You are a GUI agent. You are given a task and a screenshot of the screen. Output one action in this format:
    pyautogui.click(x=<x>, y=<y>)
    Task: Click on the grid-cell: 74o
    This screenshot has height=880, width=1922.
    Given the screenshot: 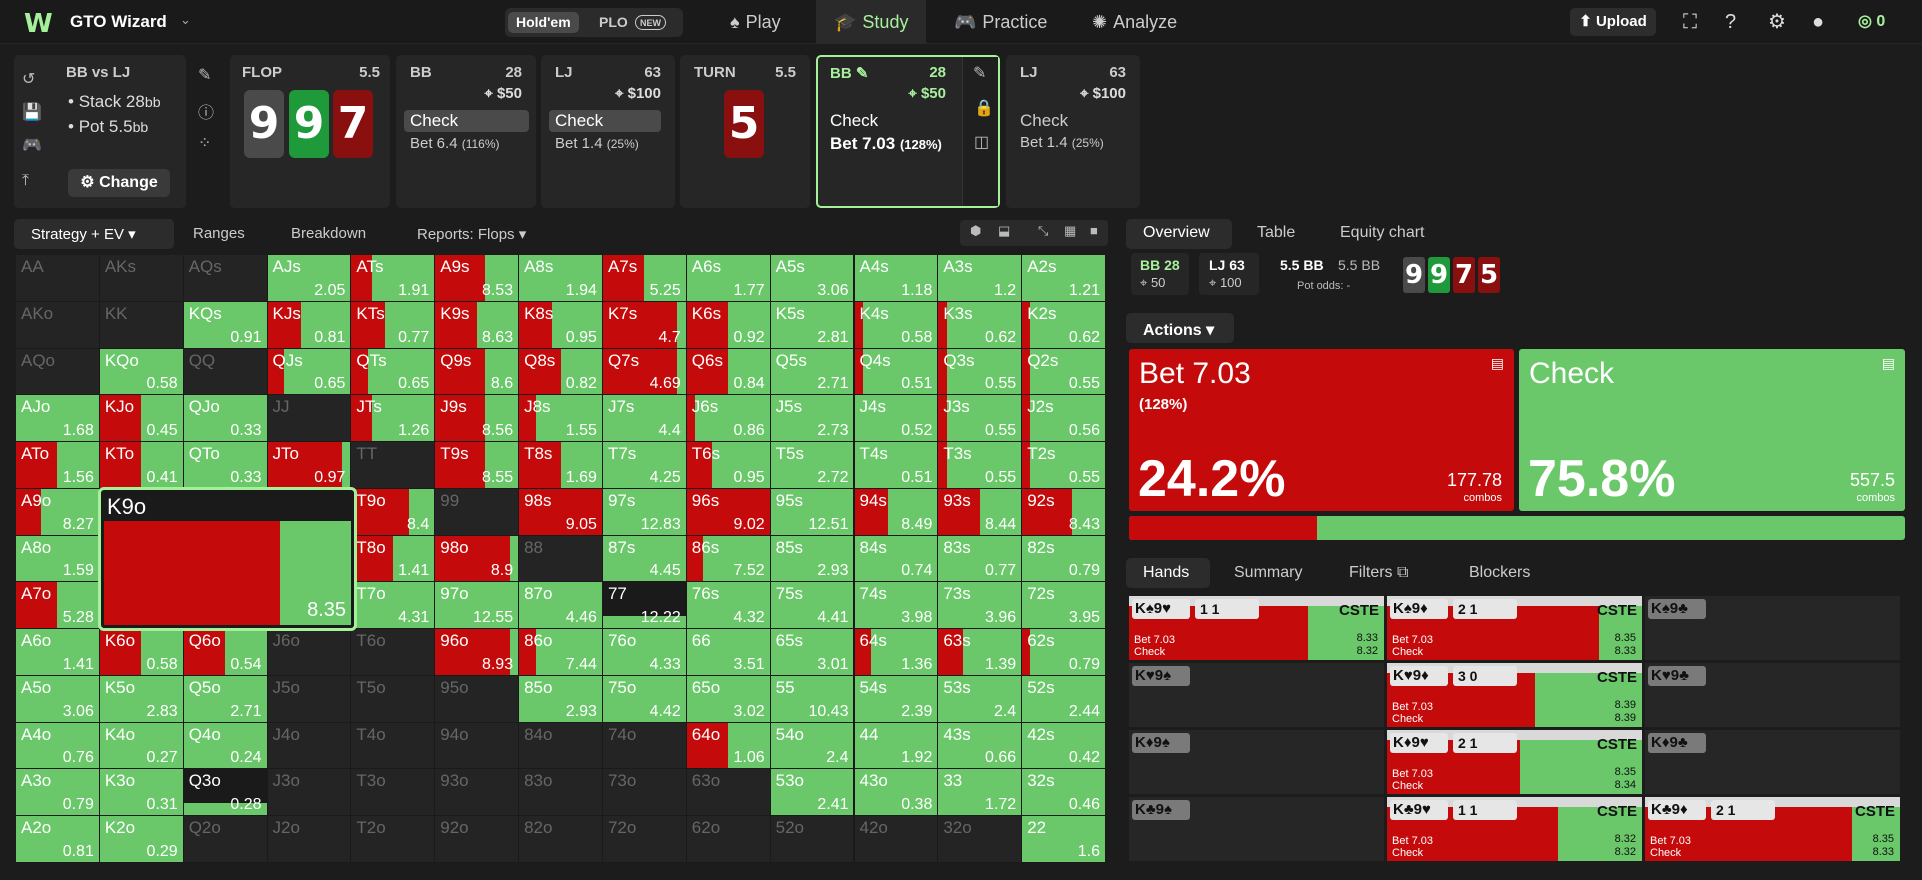 What is the action you would take?
    pyautogui.click(x=644, y=746)
    